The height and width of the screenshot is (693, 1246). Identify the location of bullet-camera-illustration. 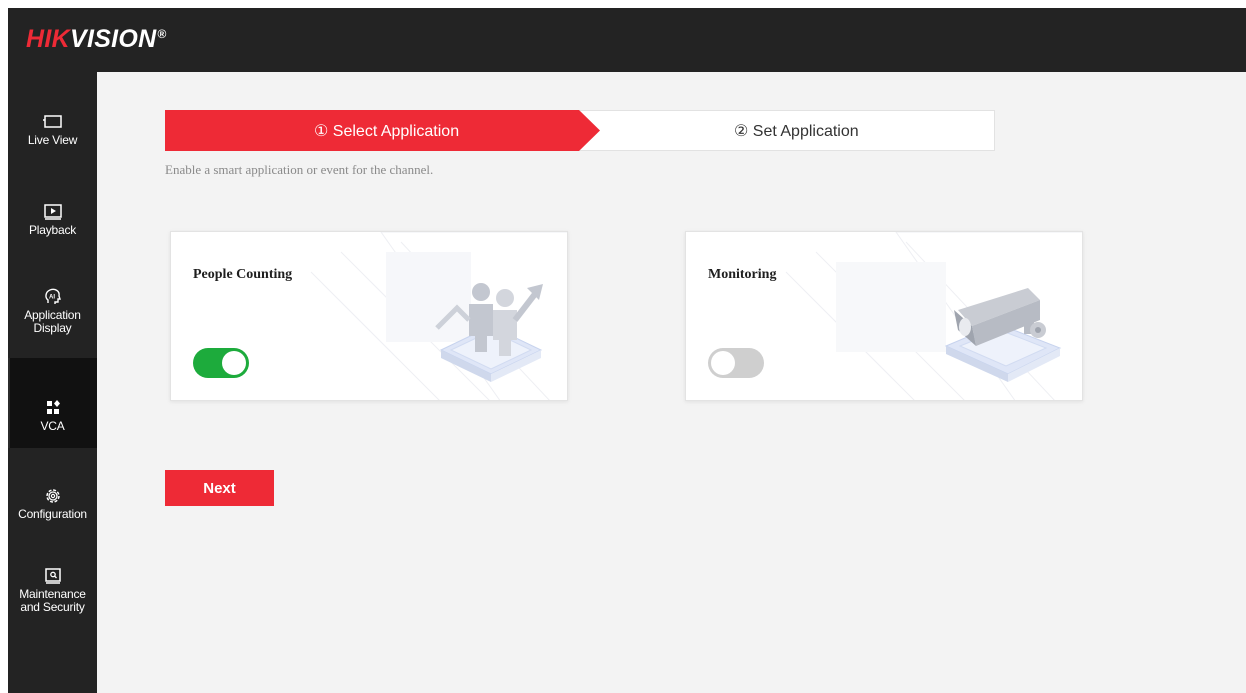
(1003, 335).